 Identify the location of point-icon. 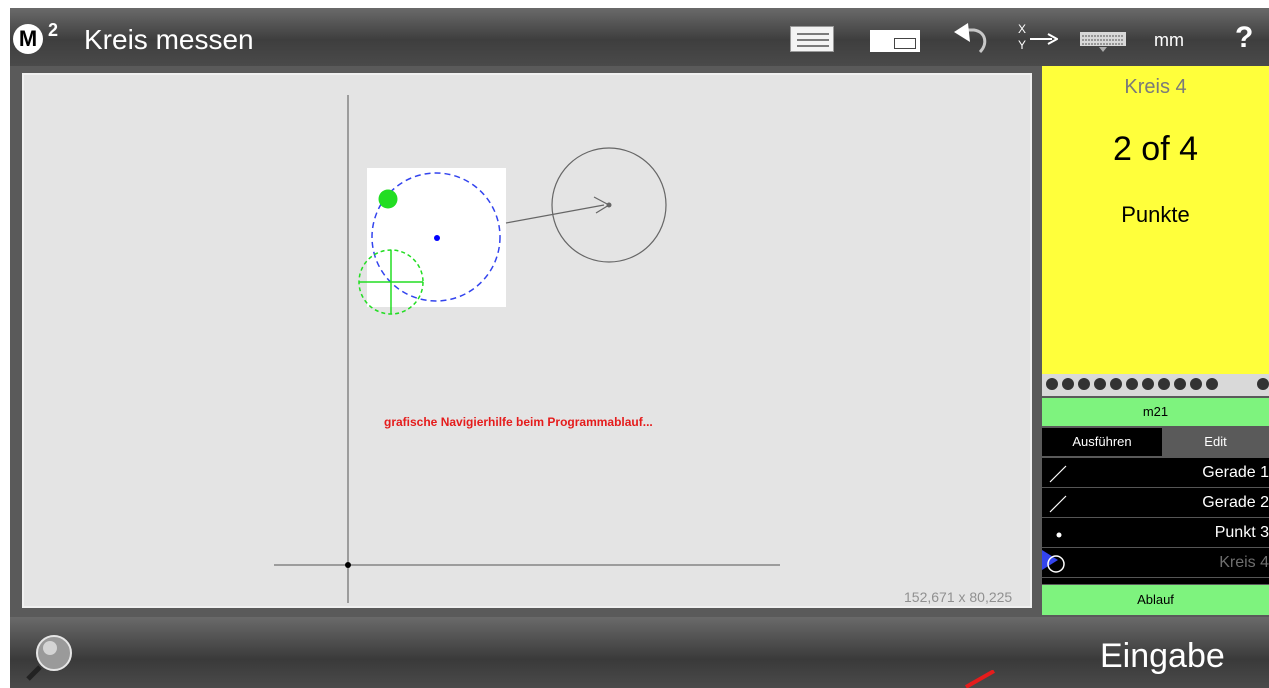
(1059, 535).